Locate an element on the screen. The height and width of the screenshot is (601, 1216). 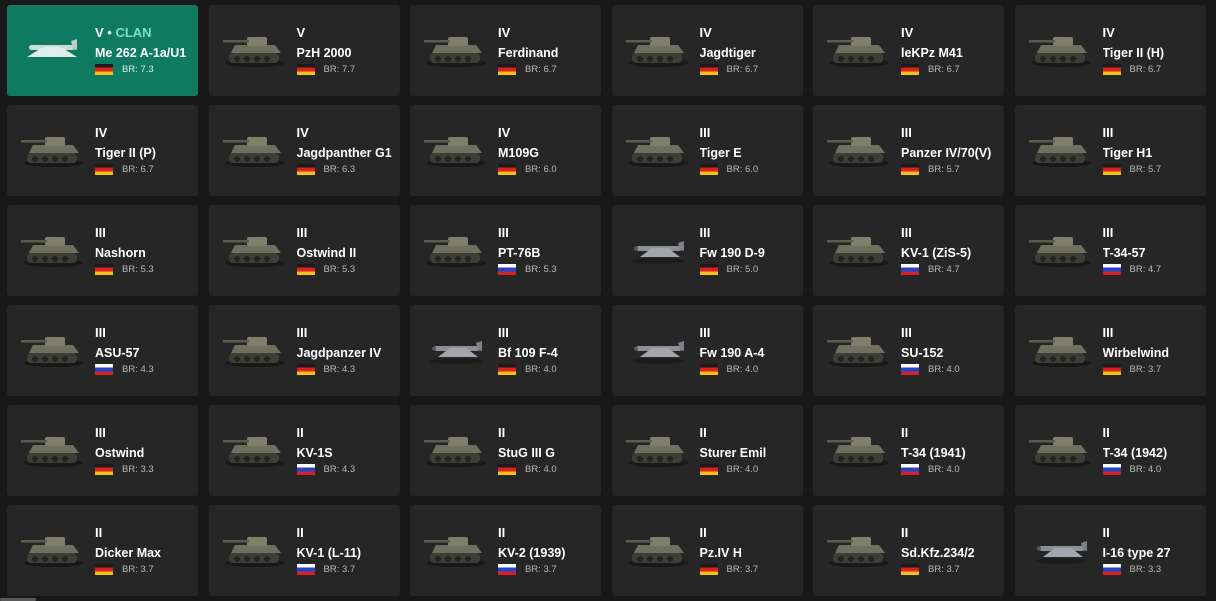
vehicle-meta: BR: 5.7 is located at coordinates (950, 169).